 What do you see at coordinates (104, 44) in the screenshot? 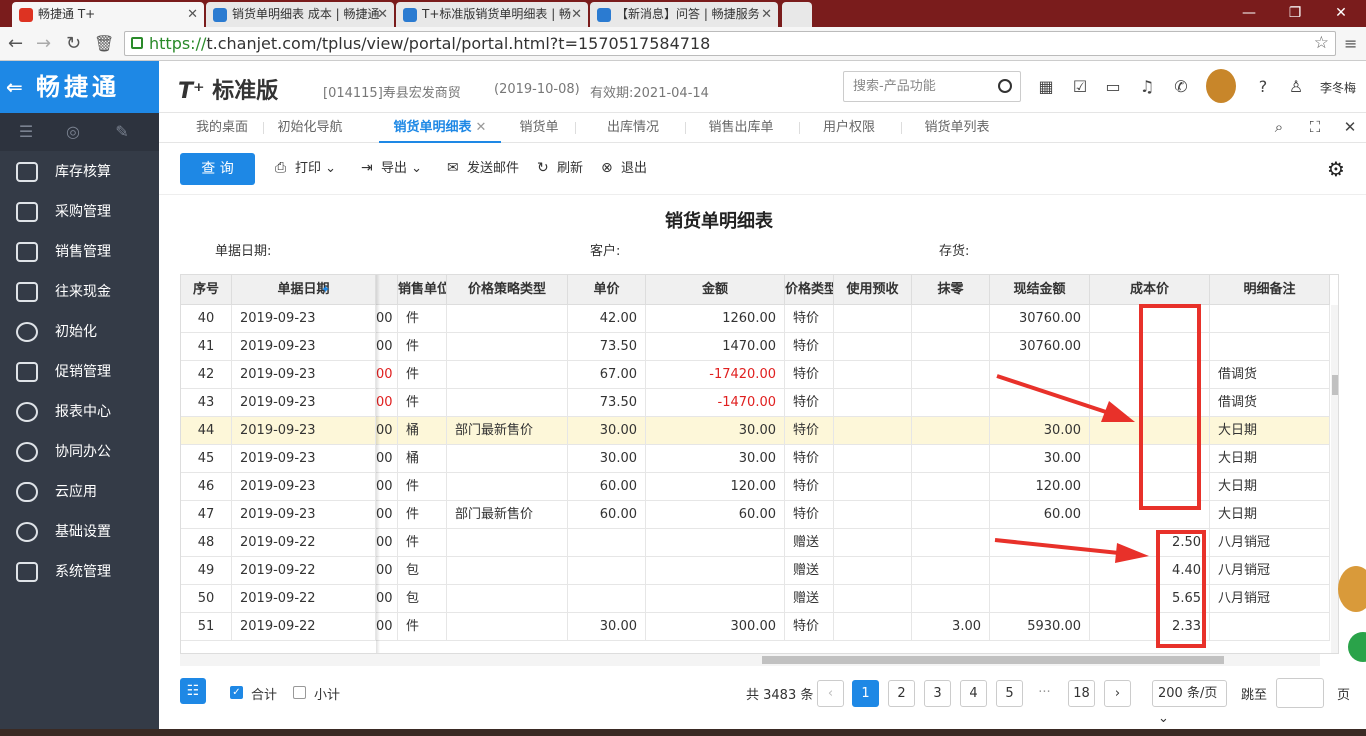
I see `trash-icon: 🗑` at bounding box center [104, 44].